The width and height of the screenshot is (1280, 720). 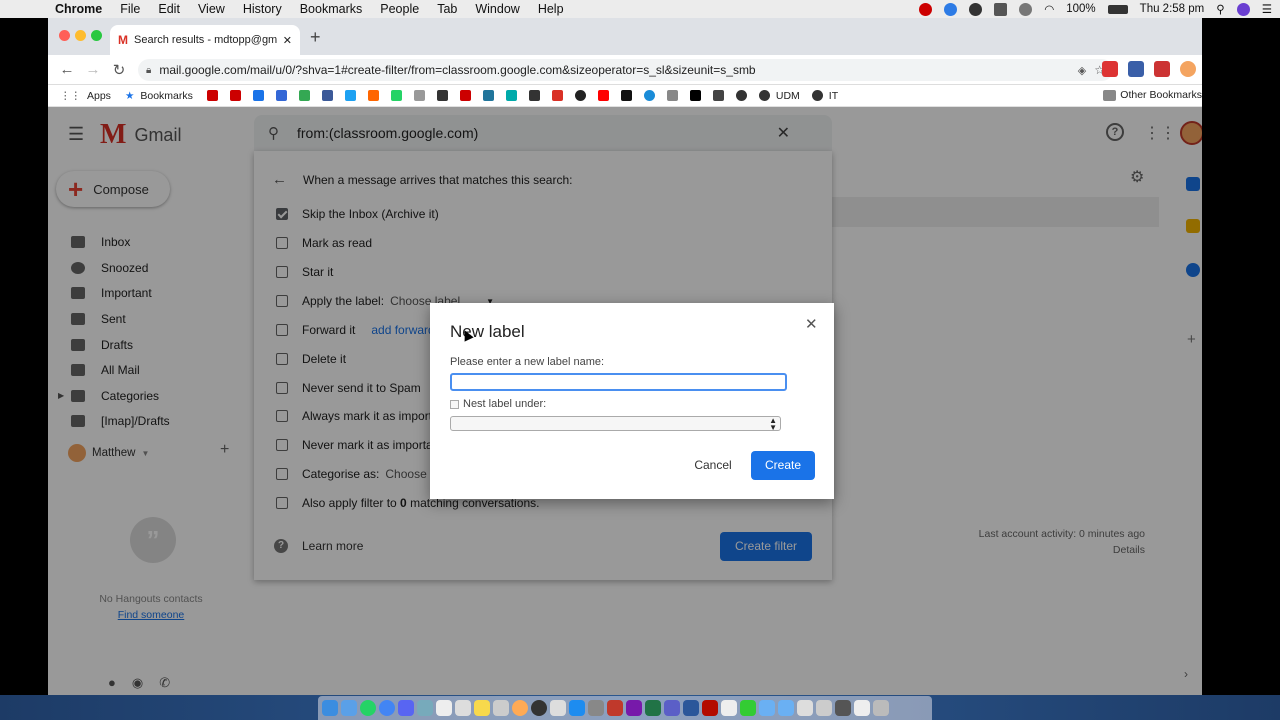 What do you see at coordinates (788, 96) in the screenshot?
I see `bookmark-udm: UDM` at bounding box center [788, 96].